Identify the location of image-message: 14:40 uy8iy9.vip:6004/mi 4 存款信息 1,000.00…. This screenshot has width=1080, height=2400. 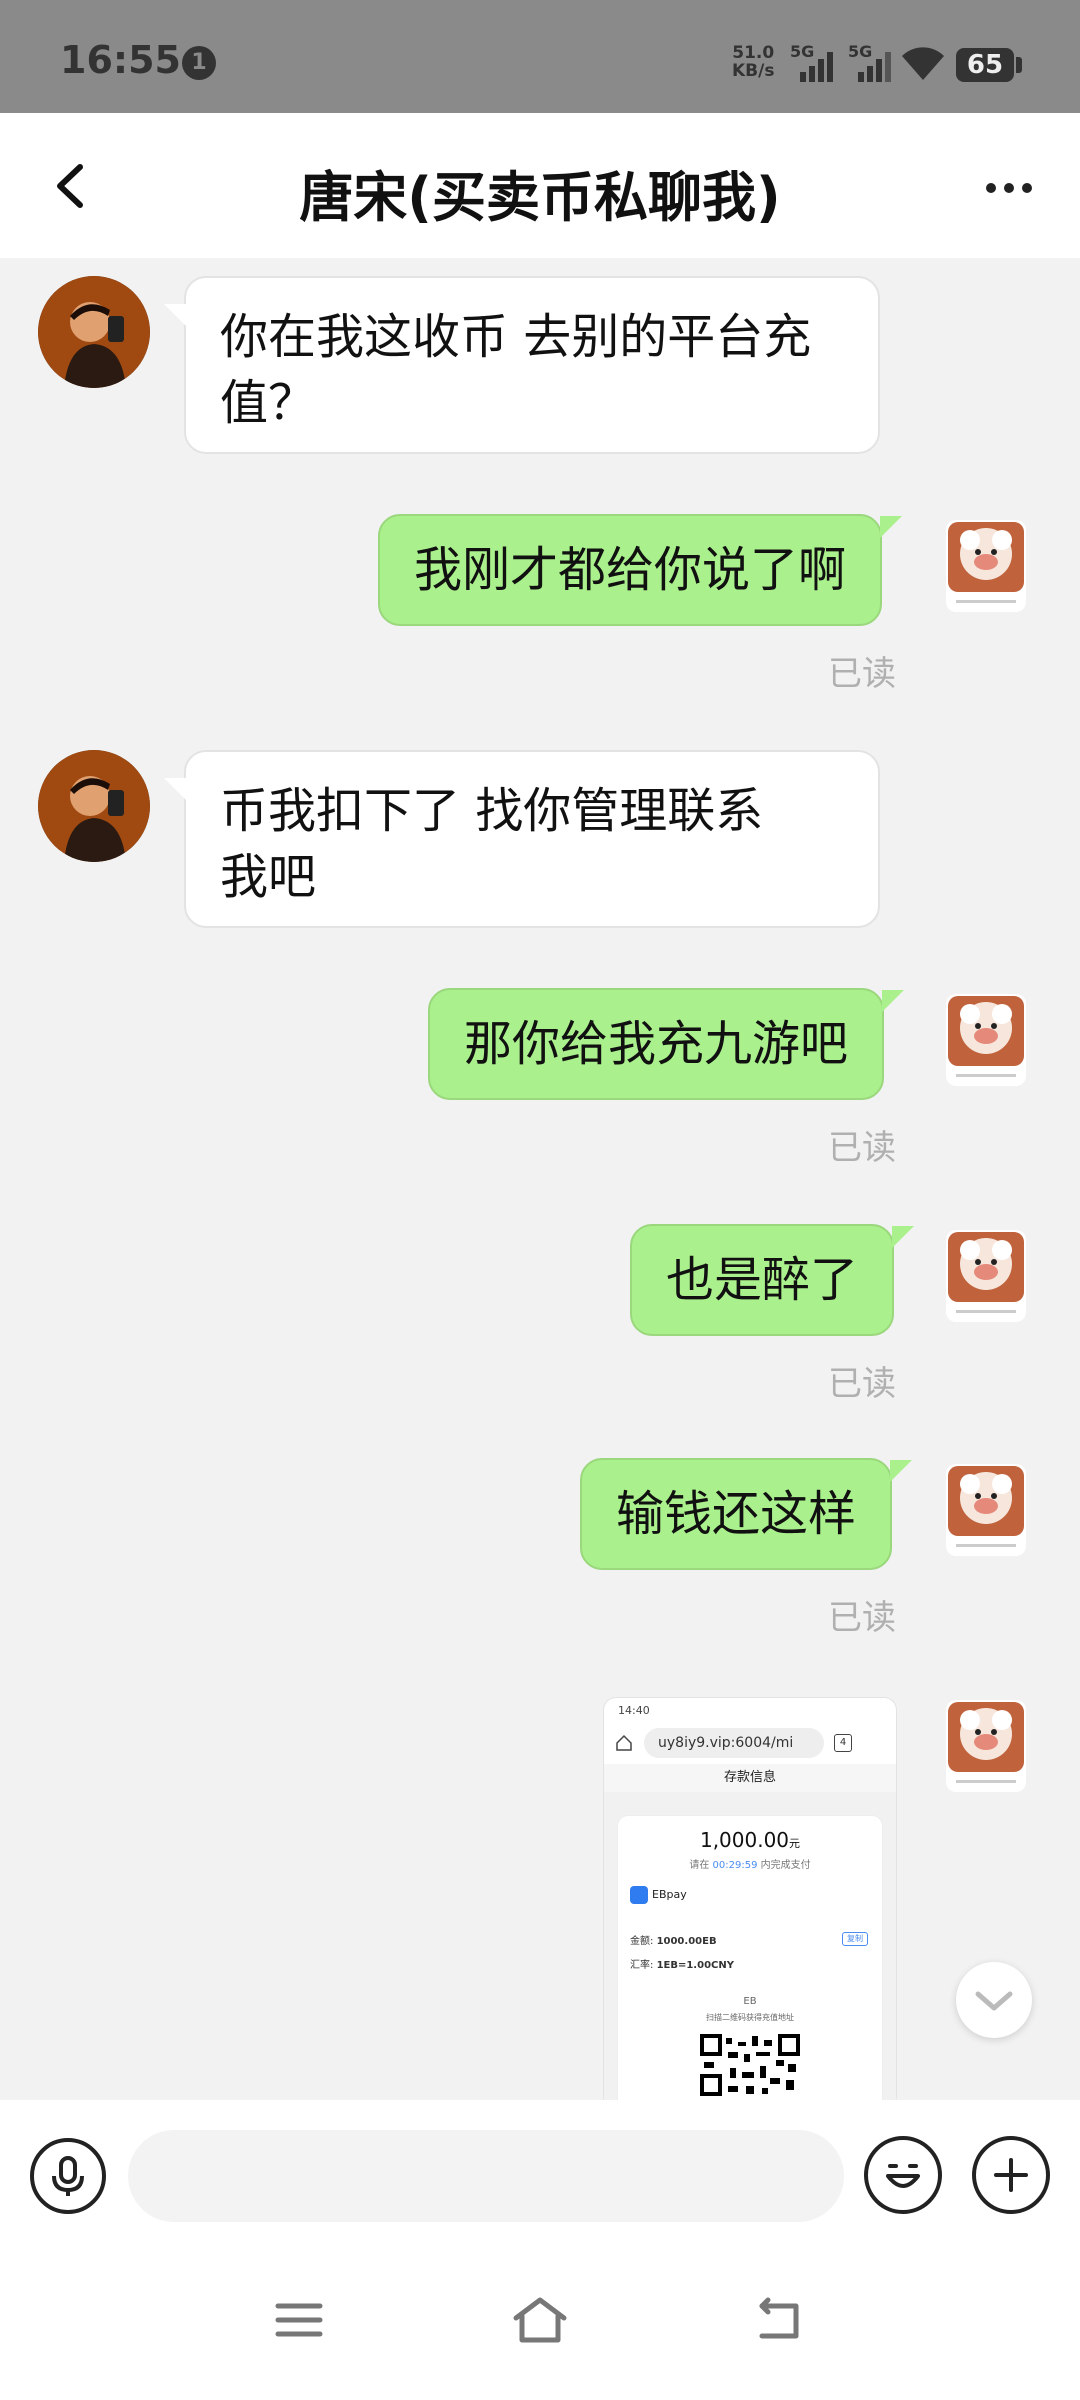
(750, 1899).